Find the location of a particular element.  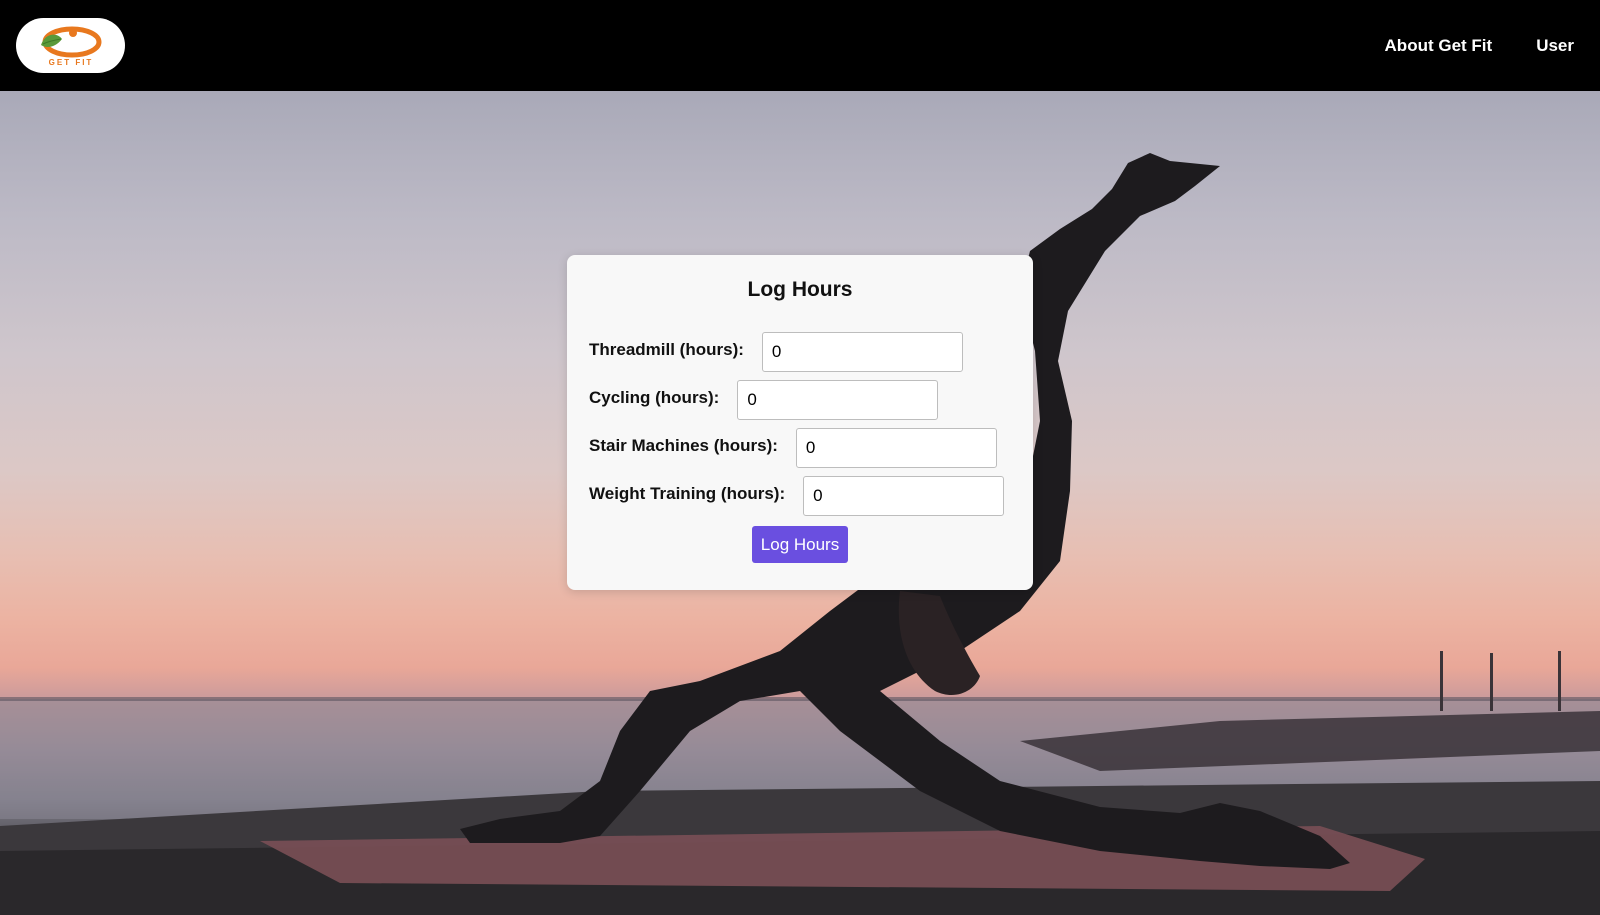

form-row-stair-machines: Stair Machines (hours): is located at coordinates (800, 452).